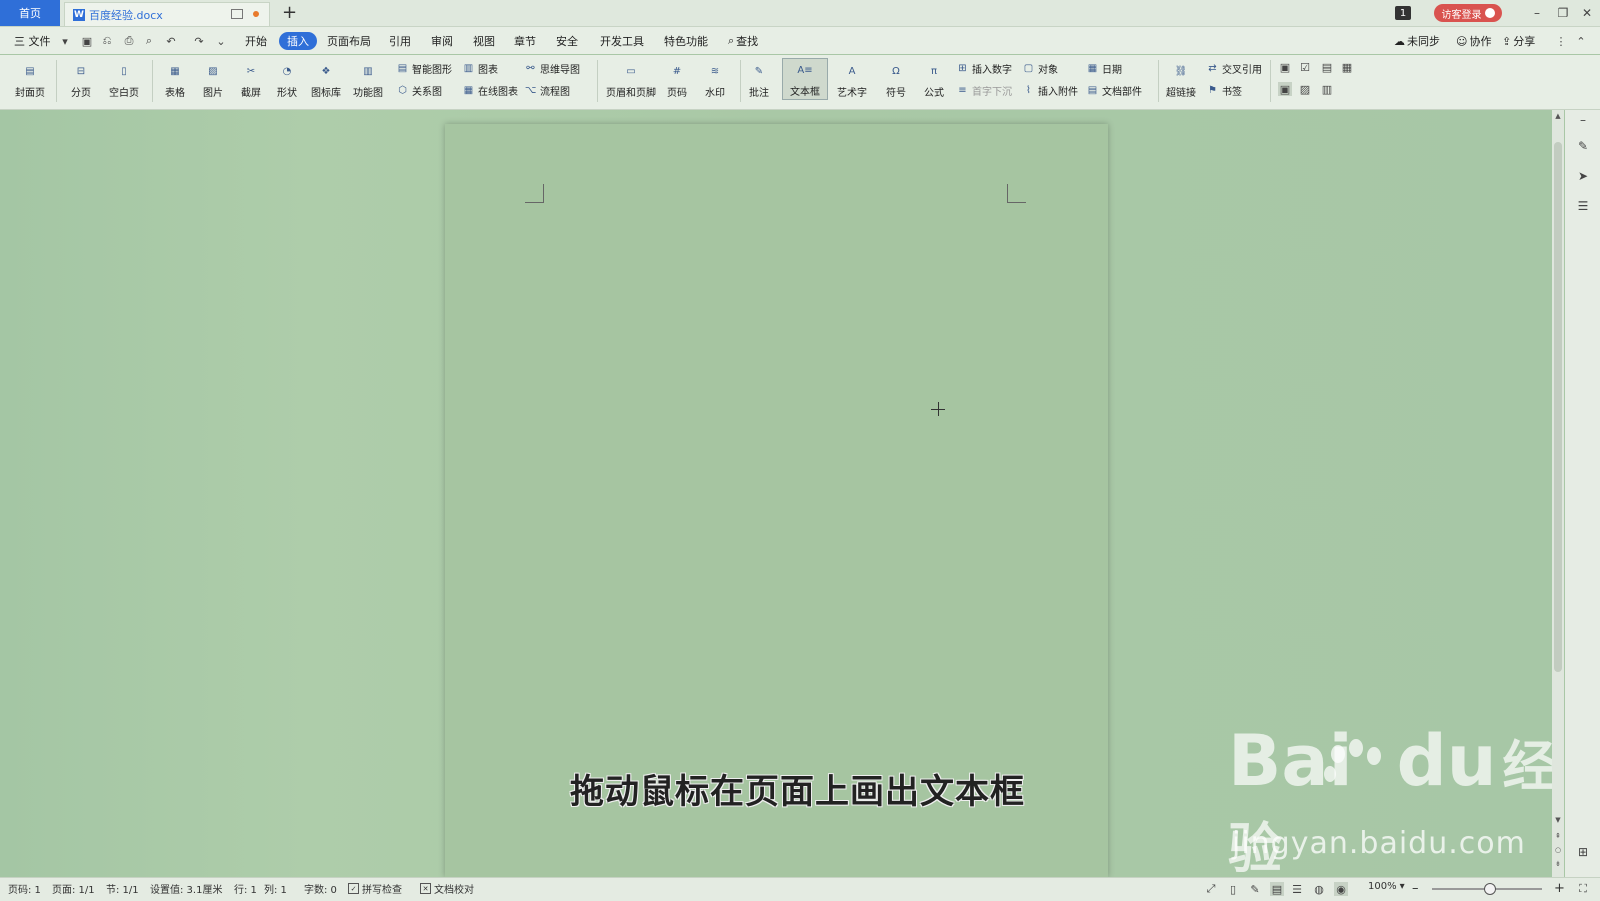 This screenshot has height=901, width=1600. Describe the element at coordinates (805, 79) in the screenshot. I see `textbox-button: A≡ 文本框` at that location.